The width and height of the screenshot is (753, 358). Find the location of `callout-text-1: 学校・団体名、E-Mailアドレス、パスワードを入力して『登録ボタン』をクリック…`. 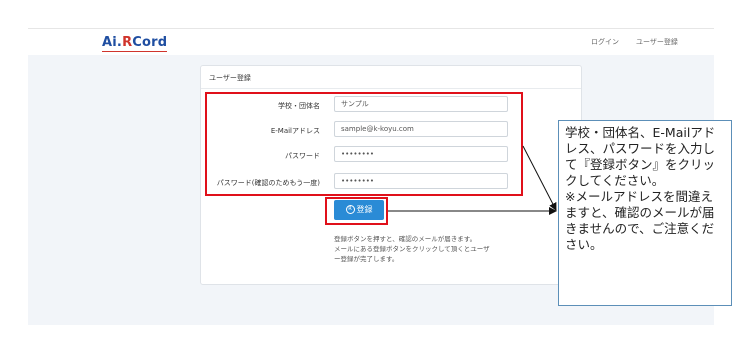

callout-text-1: 学校・団体名、E-Mailアドレス、パスワードを入力して『登録ボタン』をクリック… is located at coordinates (640, 156).